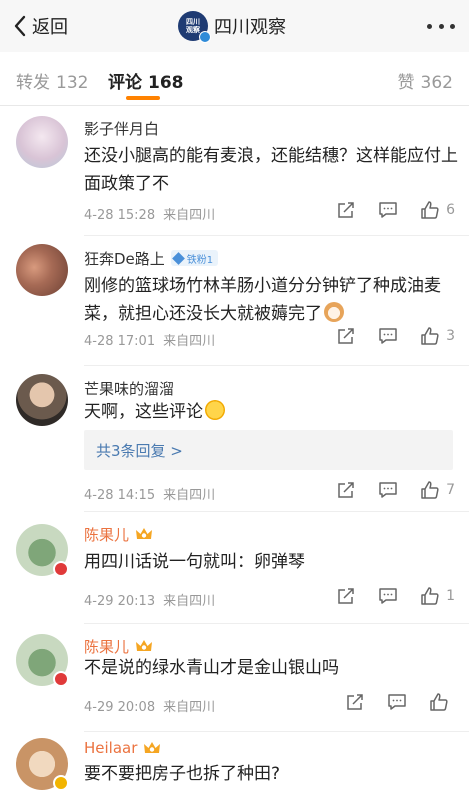 The image size is (469, 800). I want to click on like-button: 3, so click(437, 336).